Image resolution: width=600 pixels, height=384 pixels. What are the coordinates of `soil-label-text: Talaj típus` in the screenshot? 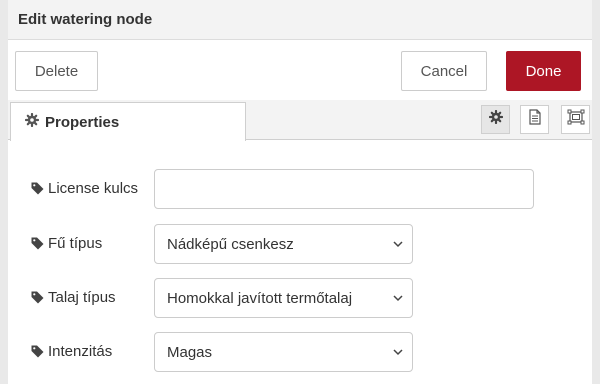 It's located at (82, 297).